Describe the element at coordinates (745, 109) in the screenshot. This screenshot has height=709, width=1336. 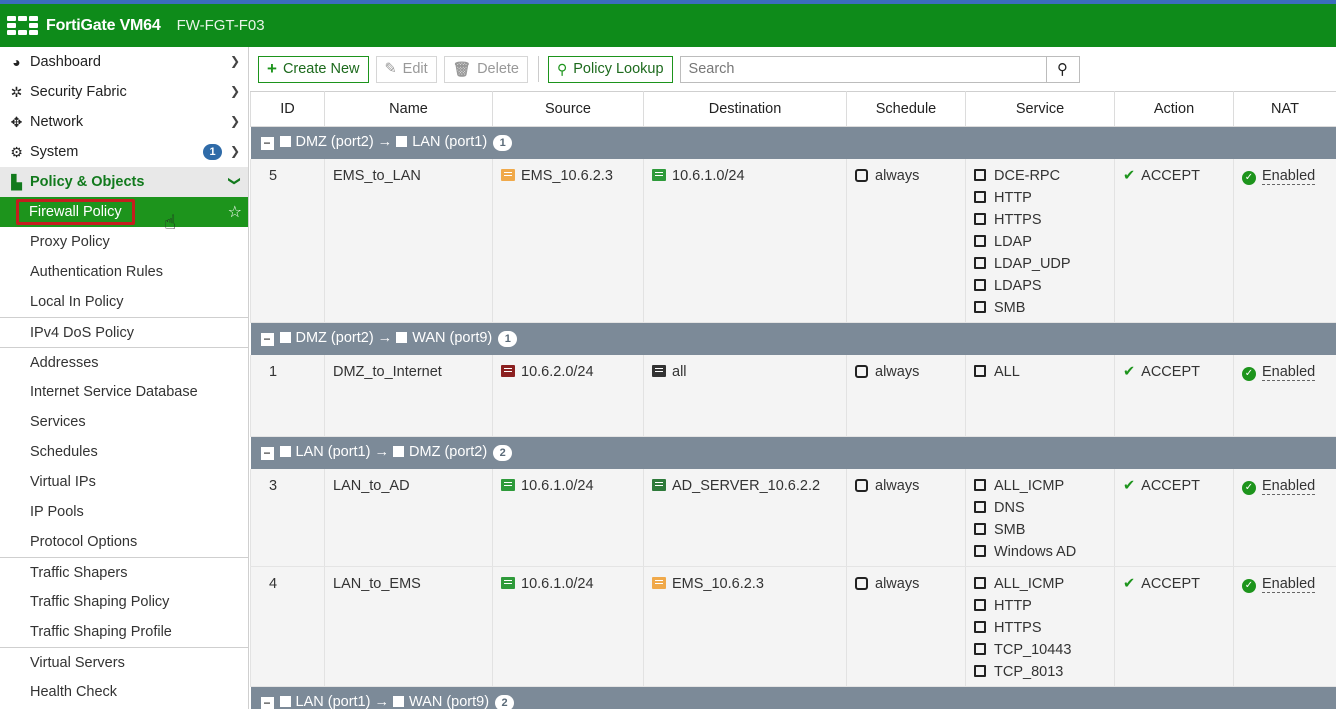
I see `column-header-destination: Destination` at that location.